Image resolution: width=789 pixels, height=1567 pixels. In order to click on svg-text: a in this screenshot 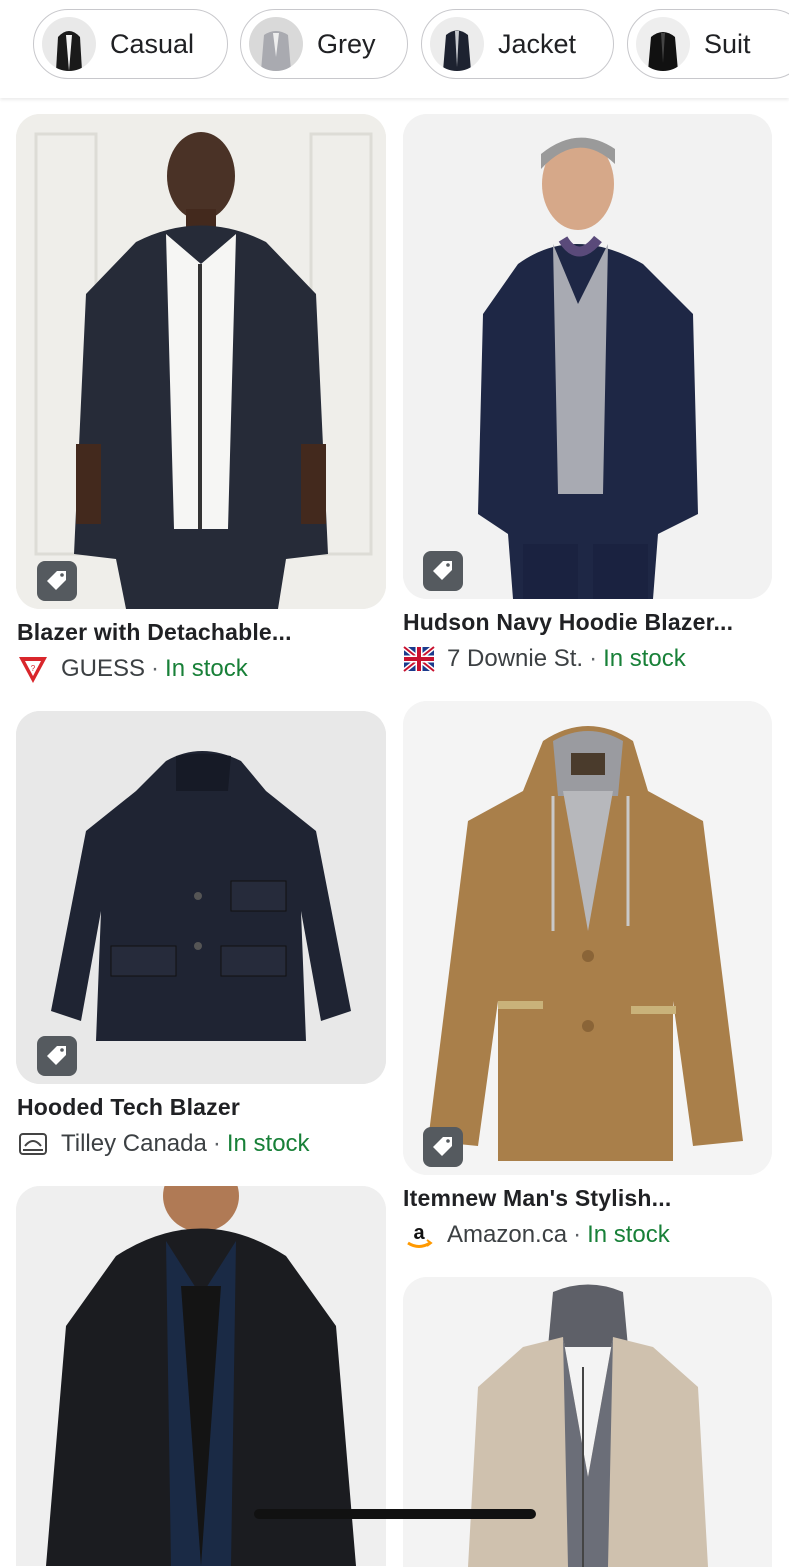, I will do `click(419, 1233)`.